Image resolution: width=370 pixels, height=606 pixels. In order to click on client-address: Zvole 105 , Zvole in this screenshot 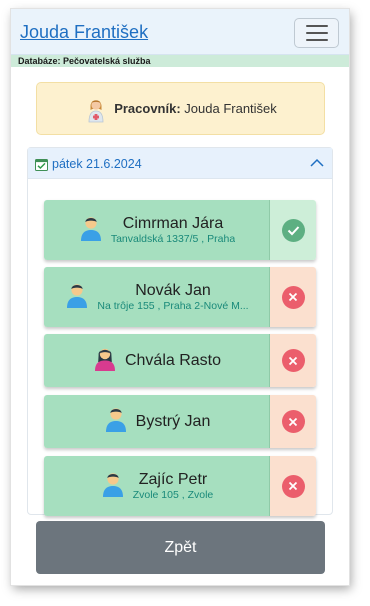, I will do `click(173, 495)`.